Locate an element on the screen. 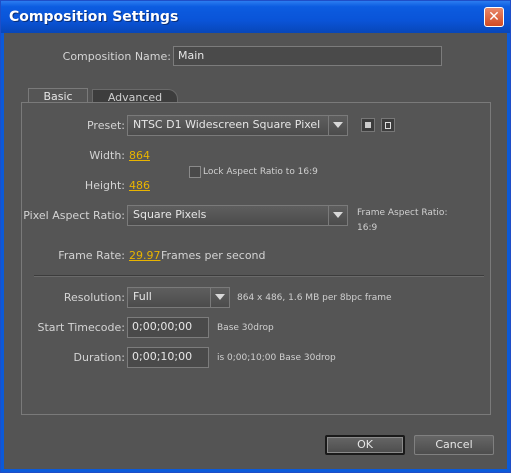 This screenshot has width=511, height=473. start-timecode-info: Base 30drop is located at coordinates (245, 328).